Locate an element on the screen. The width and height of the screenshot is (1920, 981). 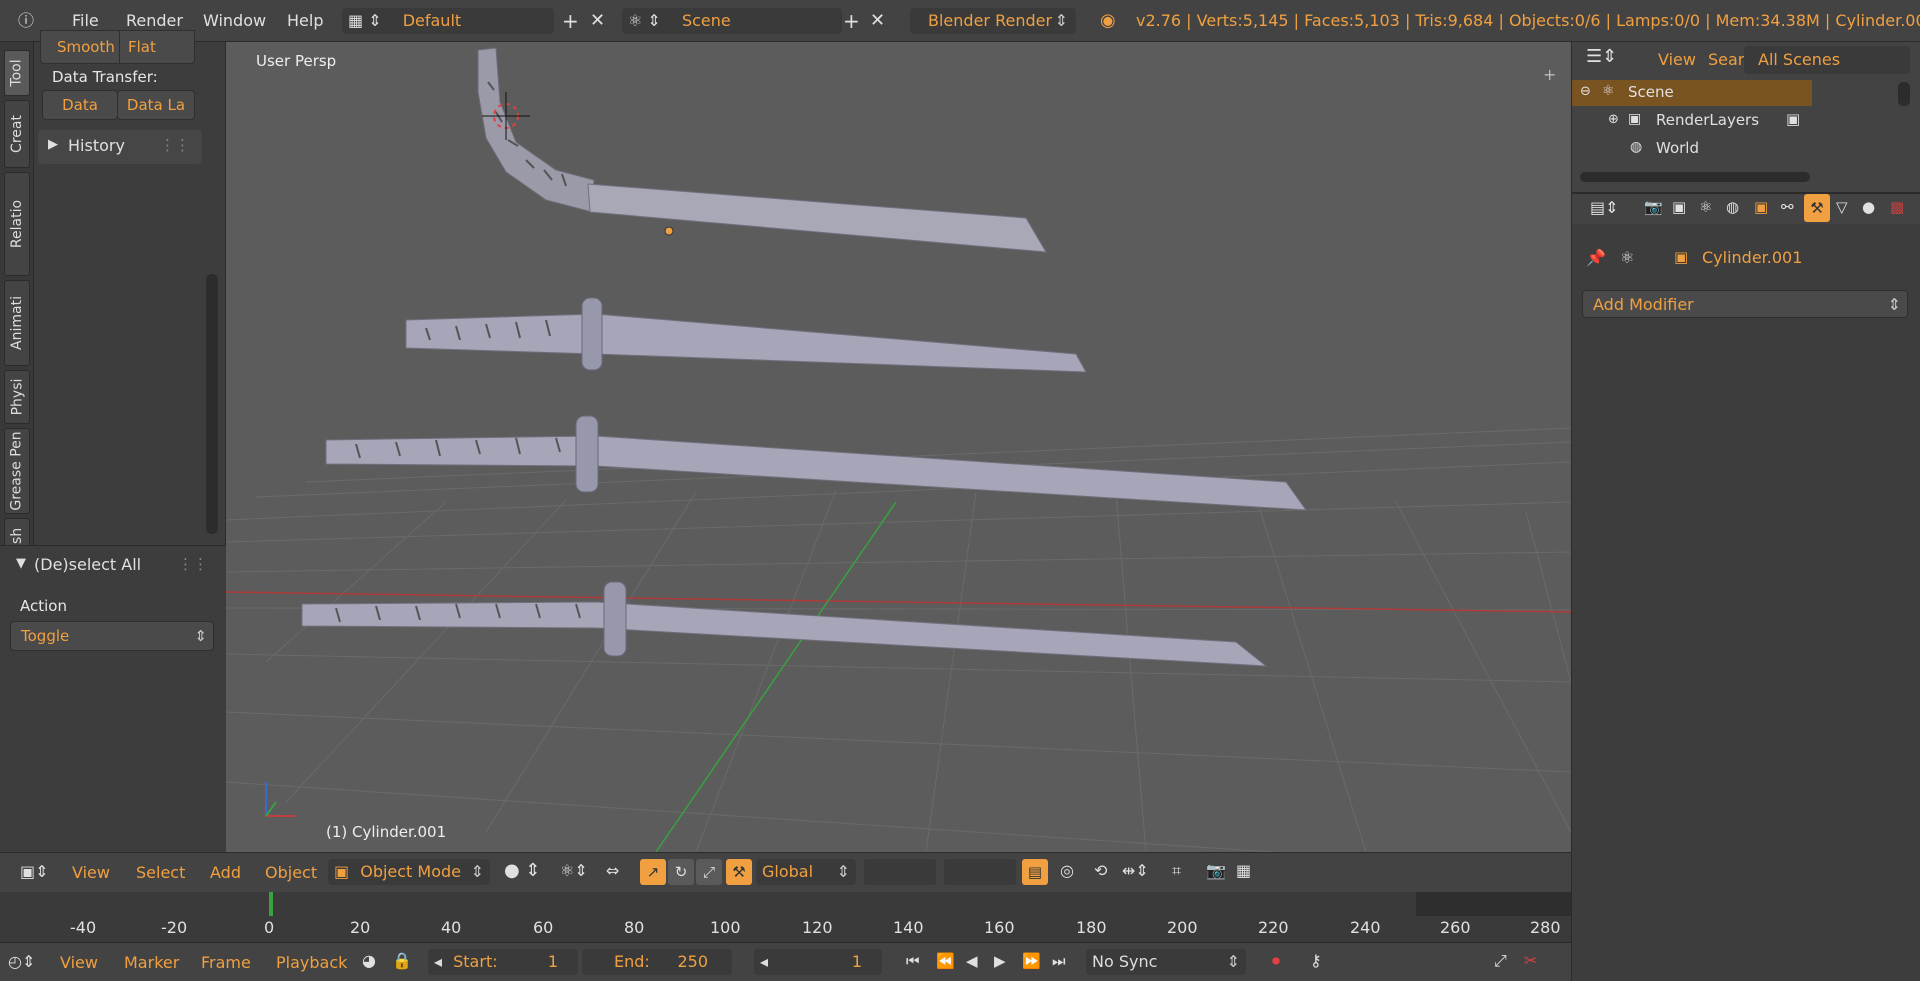
snap-icon: ⇹⇕ is located at coordinates (1135, 870).